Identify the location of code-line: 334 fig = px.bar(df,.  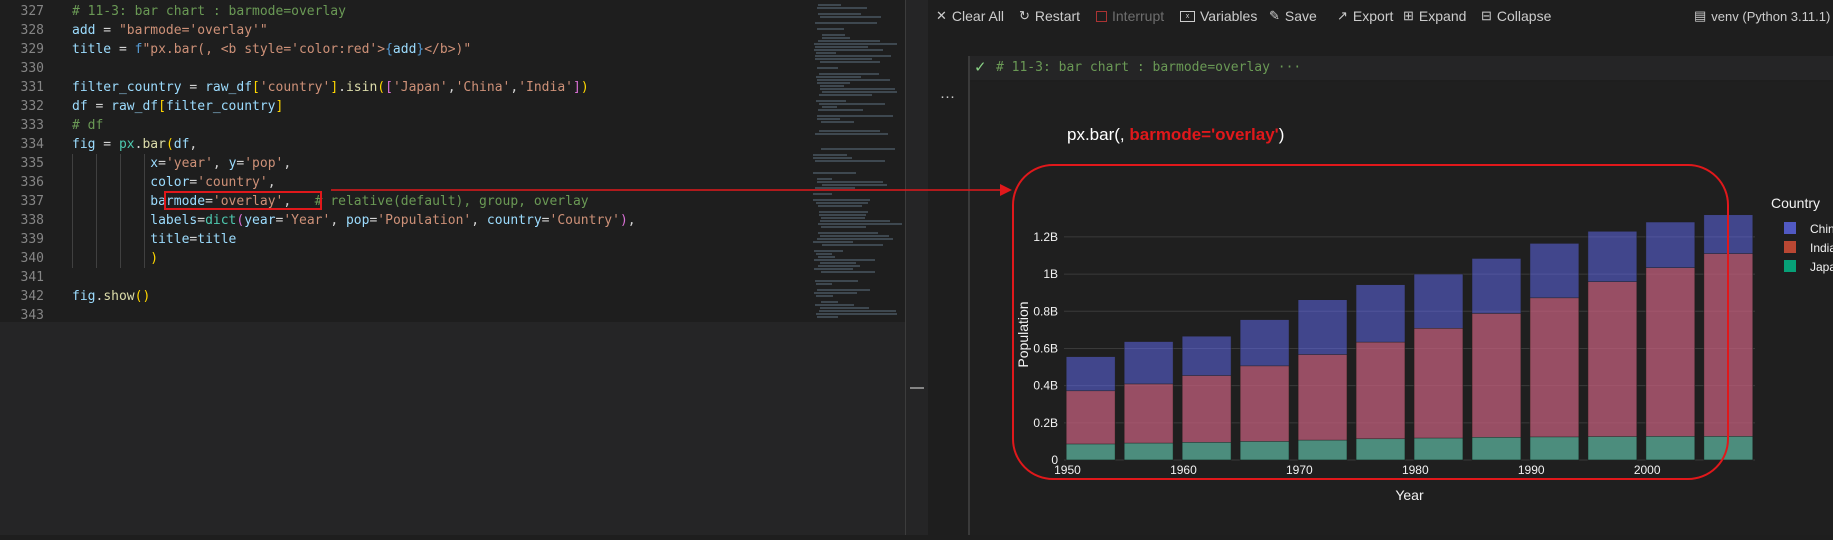
(402, 144).